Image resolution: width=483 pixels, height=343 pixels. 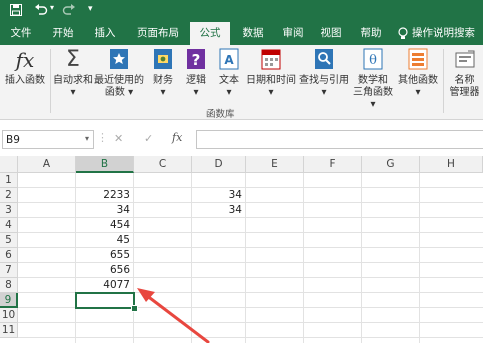 I want to click on datetime-caret-icon: ▾, so click(x=271, y=92).